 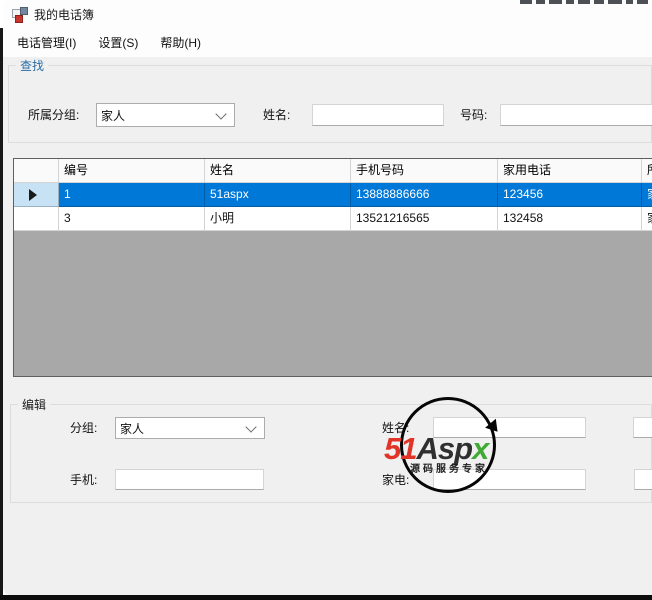 What do you see at coordinates (509, 427) in the screenshot?
I see `edit-name-input` at bounding box center [509, 427].